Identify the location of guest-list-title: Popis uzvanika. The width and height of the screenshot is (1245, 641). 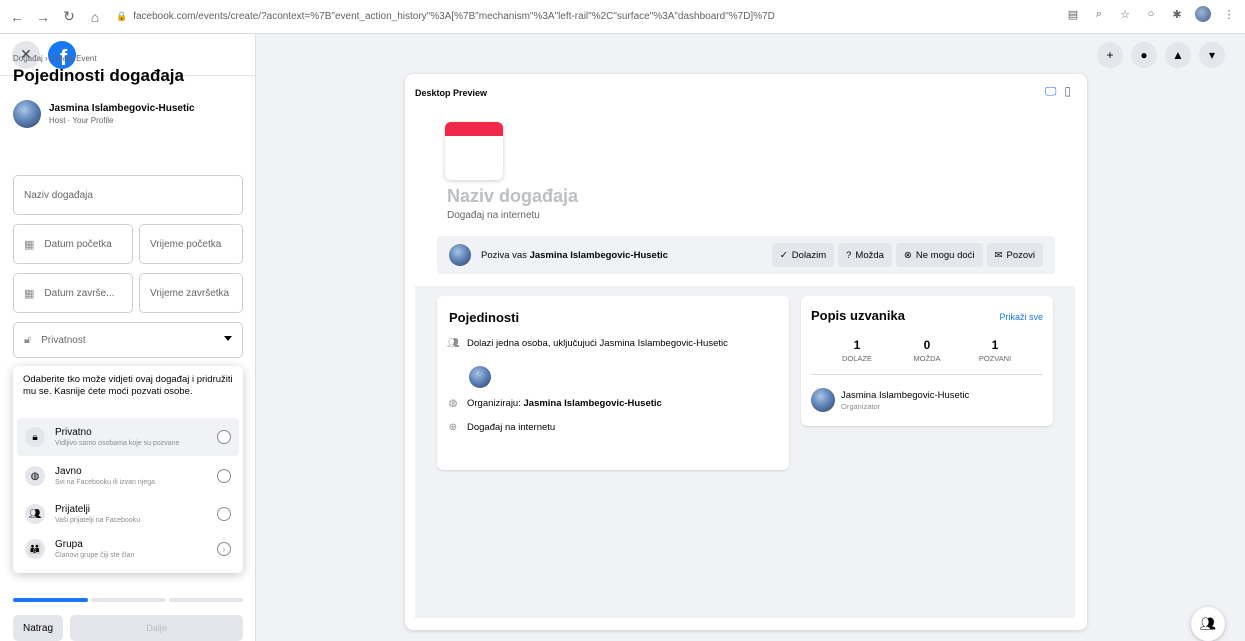
(858, 315).